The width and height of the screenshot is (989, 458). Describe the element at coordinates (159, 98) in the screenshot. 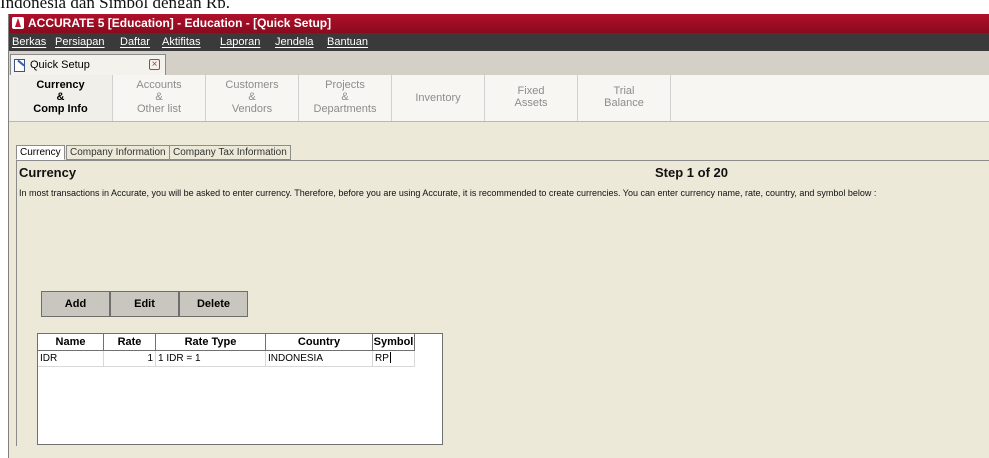

I see `step-accounts-other-list: Accounts & Other list` at that location.